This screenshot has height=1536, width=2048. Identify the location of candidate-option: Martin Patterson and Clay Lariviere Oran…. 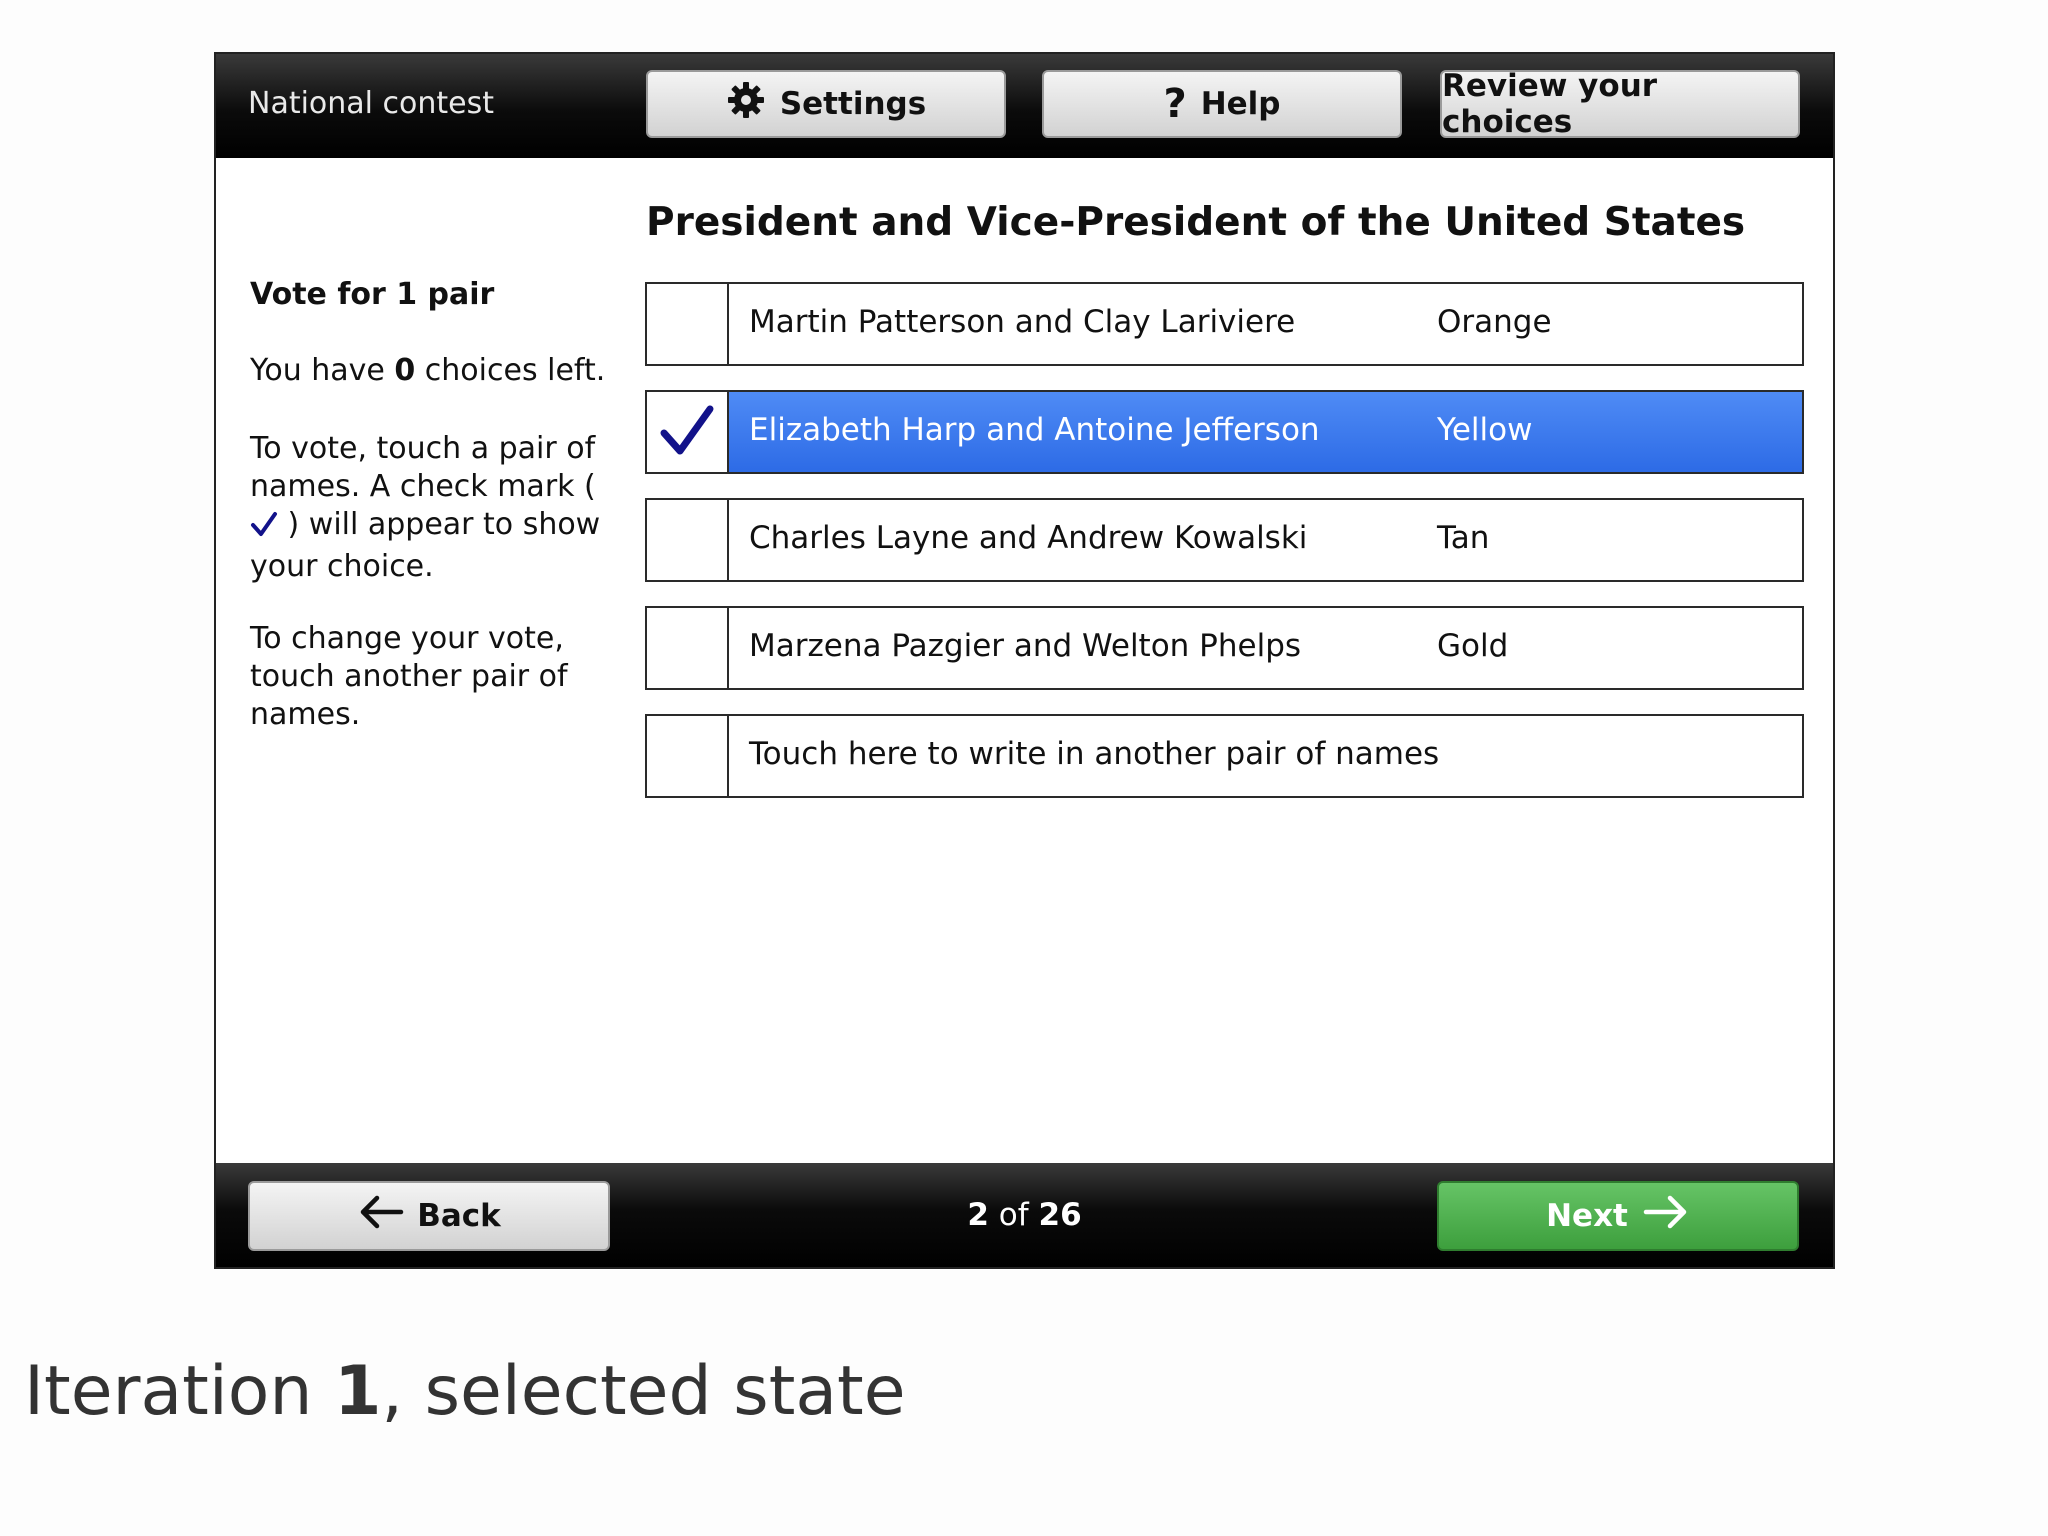
(1224, 324).